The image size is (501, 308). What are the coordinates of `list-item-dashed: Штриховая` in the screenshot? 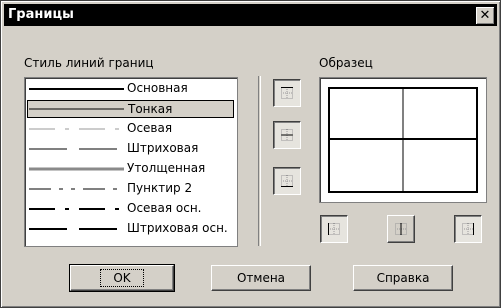 It's located at (130, 149).